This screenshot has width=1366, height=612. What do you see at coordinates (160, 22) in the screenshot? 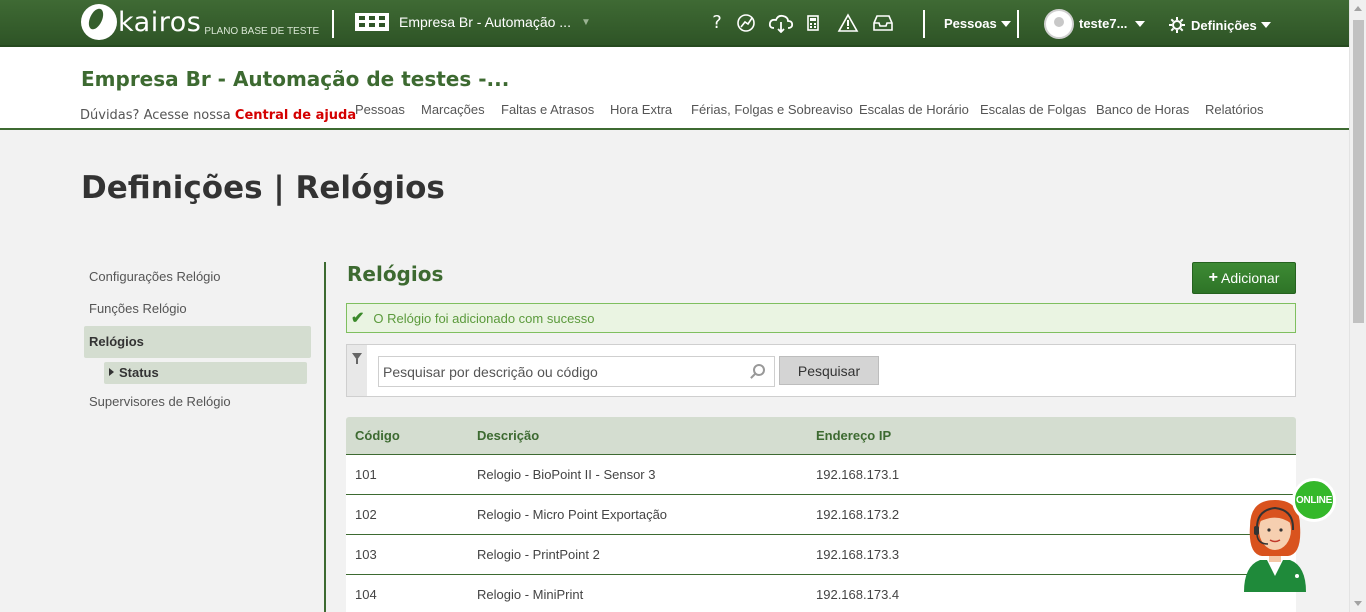
I see `logo-text: kairos` at bounding box center [160, 22].